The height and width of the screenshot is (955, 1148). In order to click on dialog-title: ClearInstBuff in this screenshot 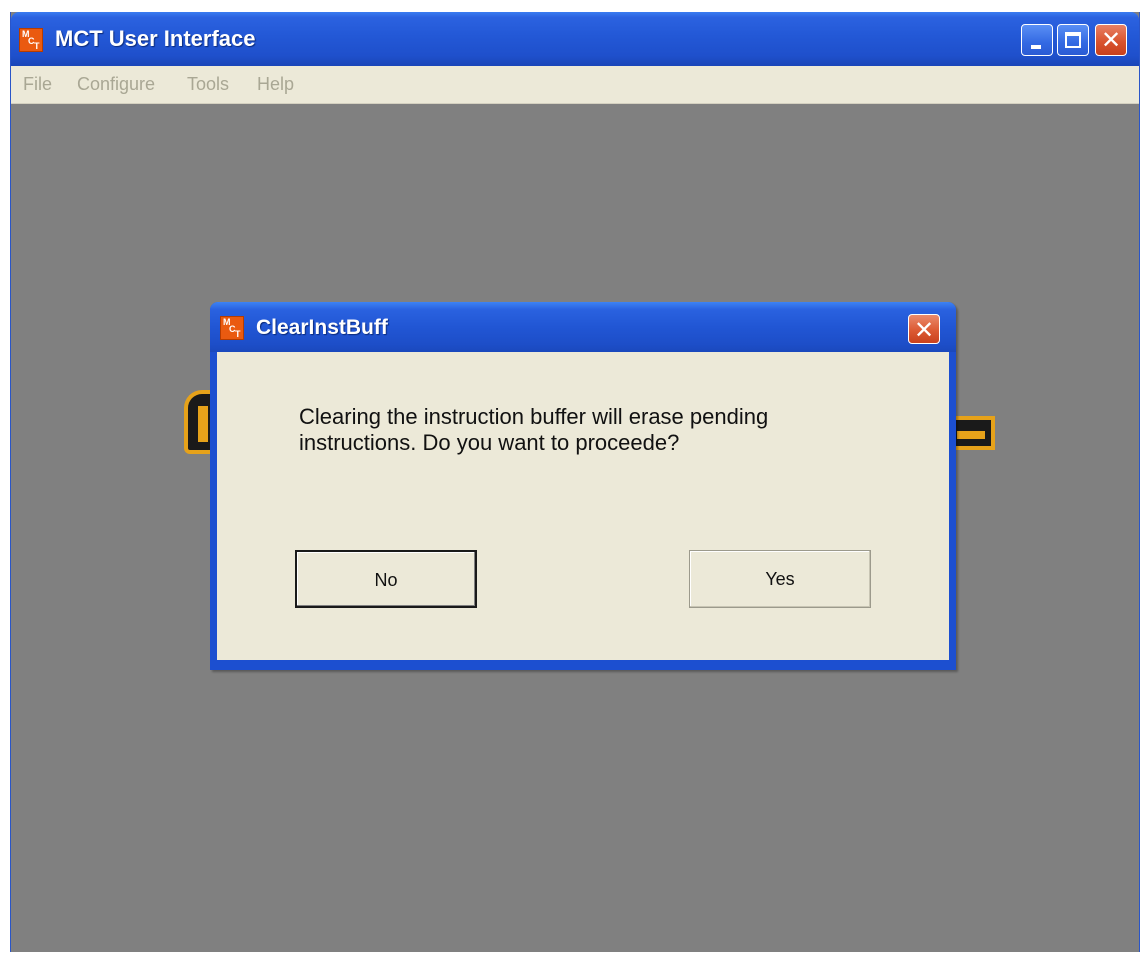, I will do `click(322, 327)`.